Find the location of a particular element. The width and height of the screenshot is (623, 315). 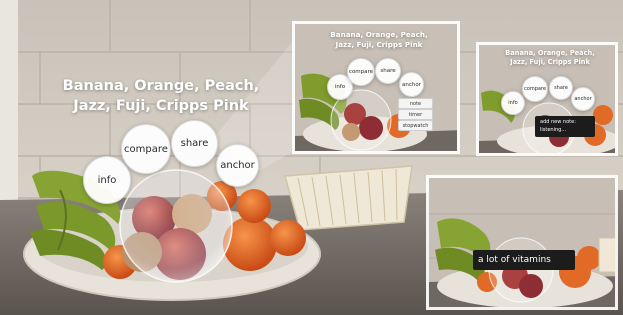

panel-note-compare-button: compare is located at coordinates (535, 89).